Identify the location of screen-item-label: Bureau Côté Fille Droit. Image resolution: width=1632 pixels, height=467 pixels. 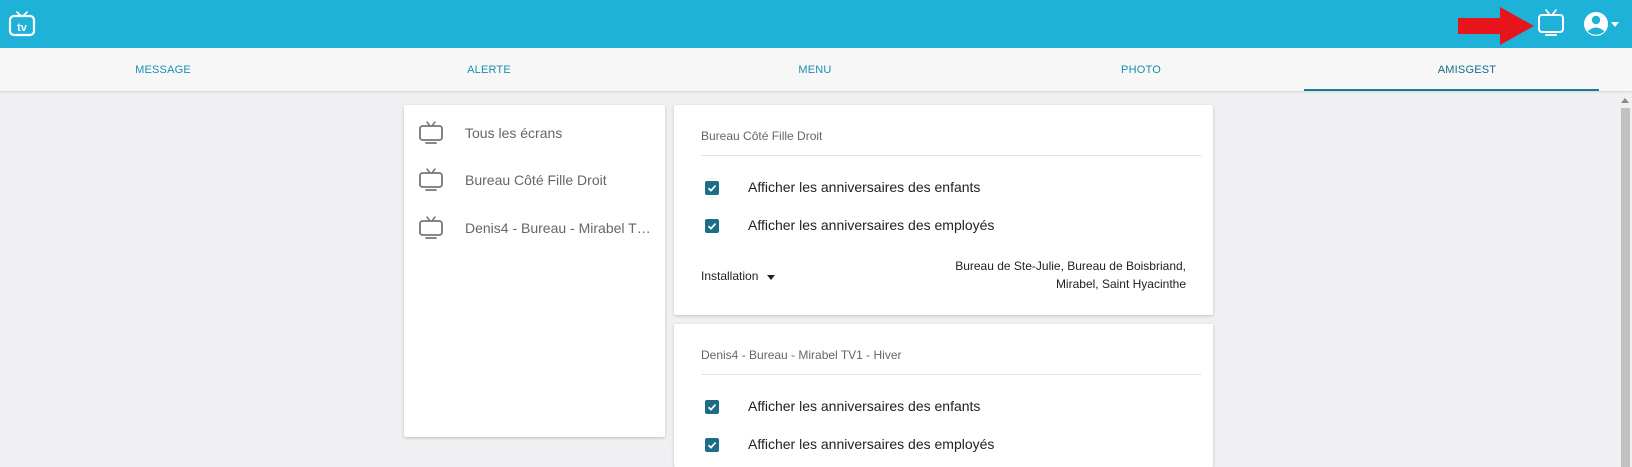
(536, 180).